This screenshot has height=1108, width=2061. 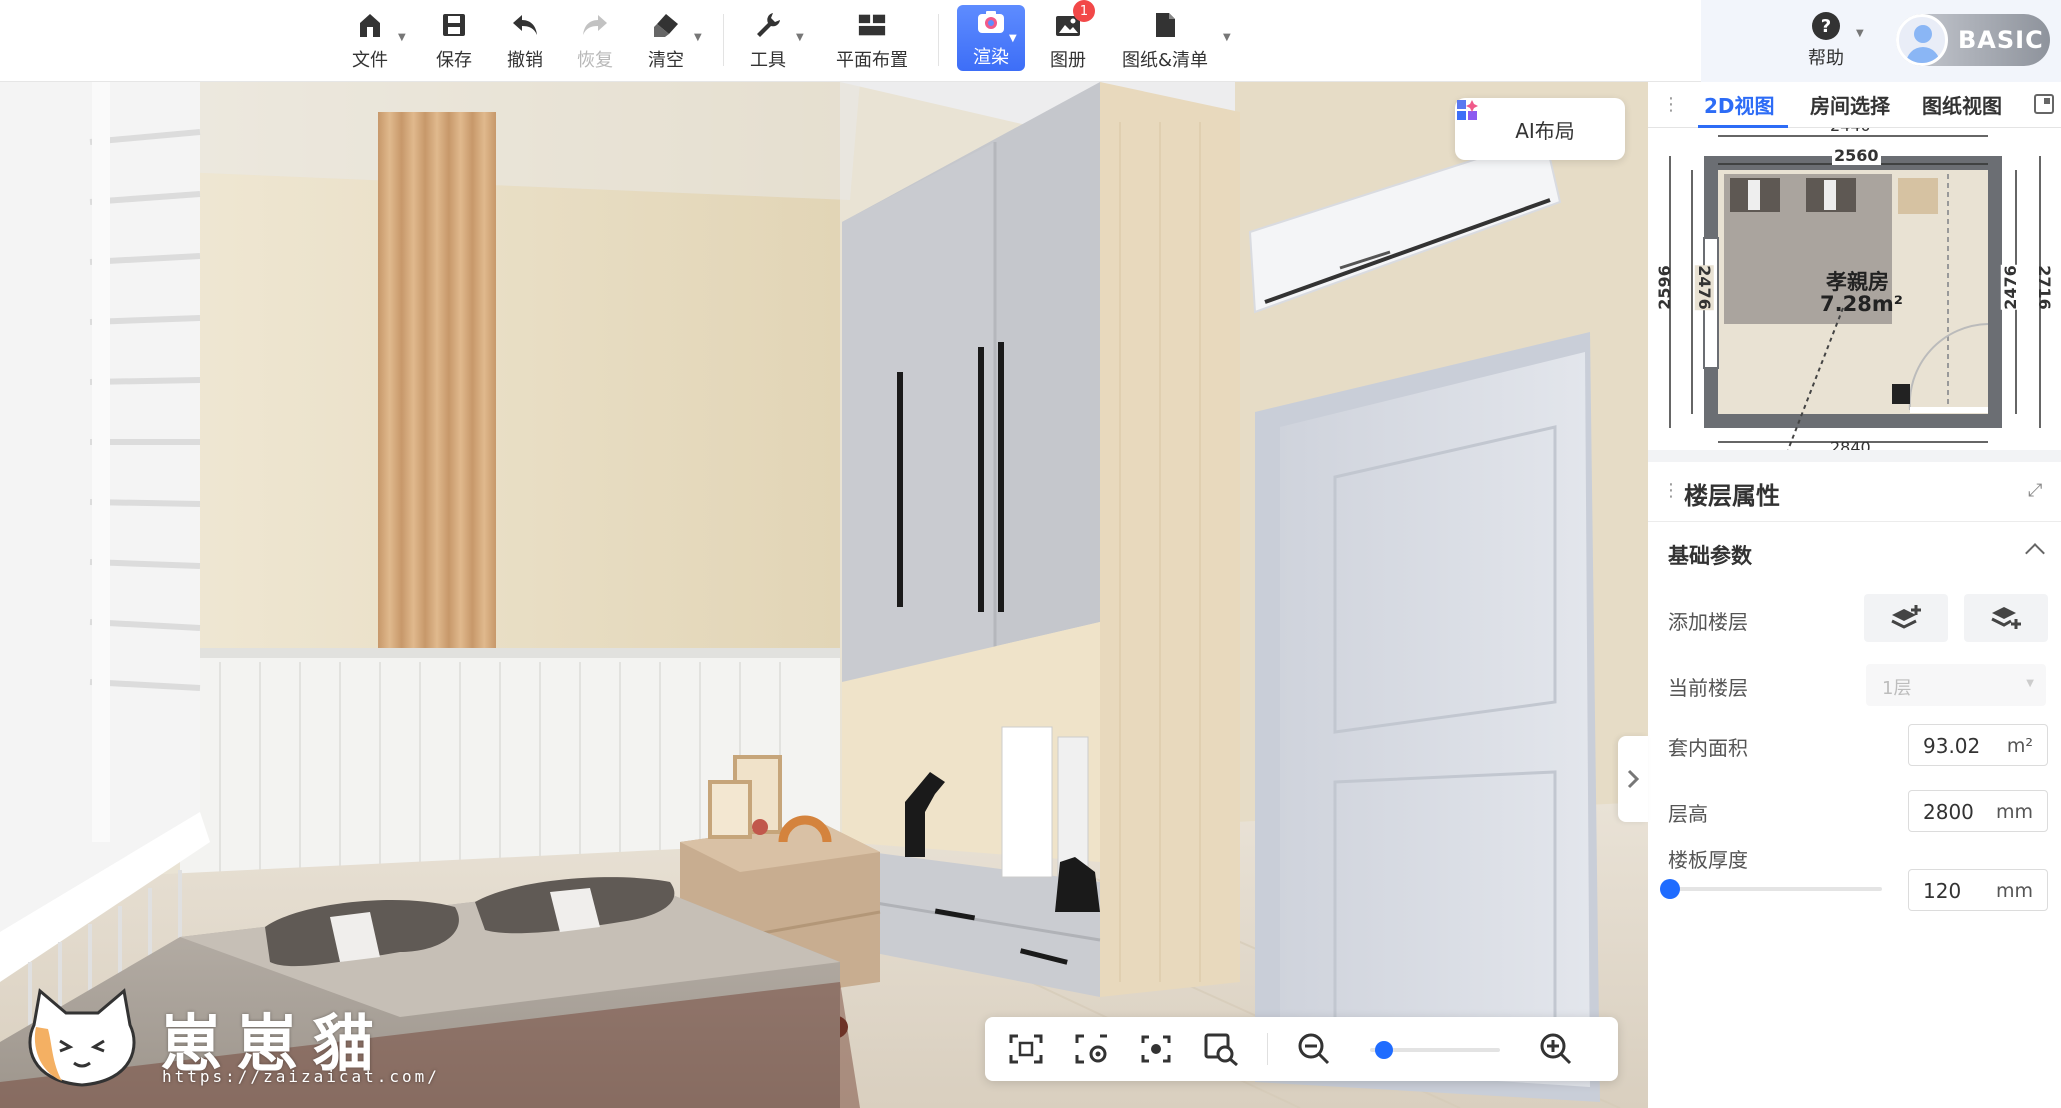 What do you see at coordinates (525, 25) in the screenshot?
I see `undo-icon` at bounding box center [525, 25].